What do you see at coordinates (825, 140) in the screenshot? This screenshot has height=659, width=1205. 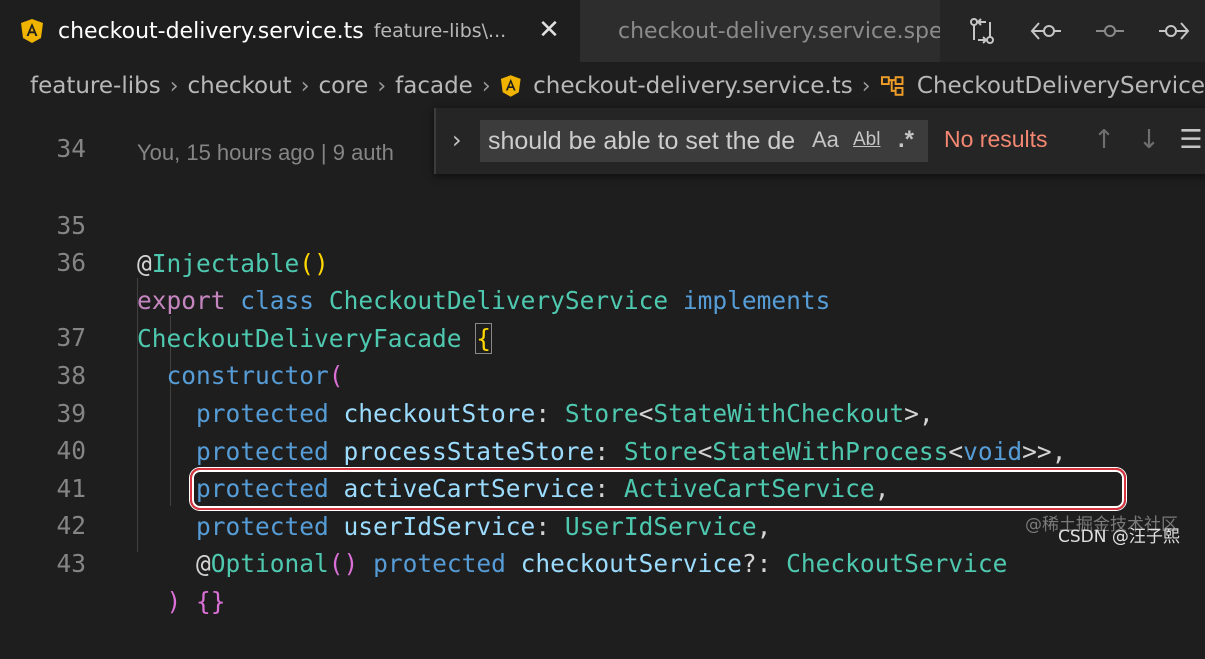 I see `match-case-icon: Aa` at bounding box center [825, 140].